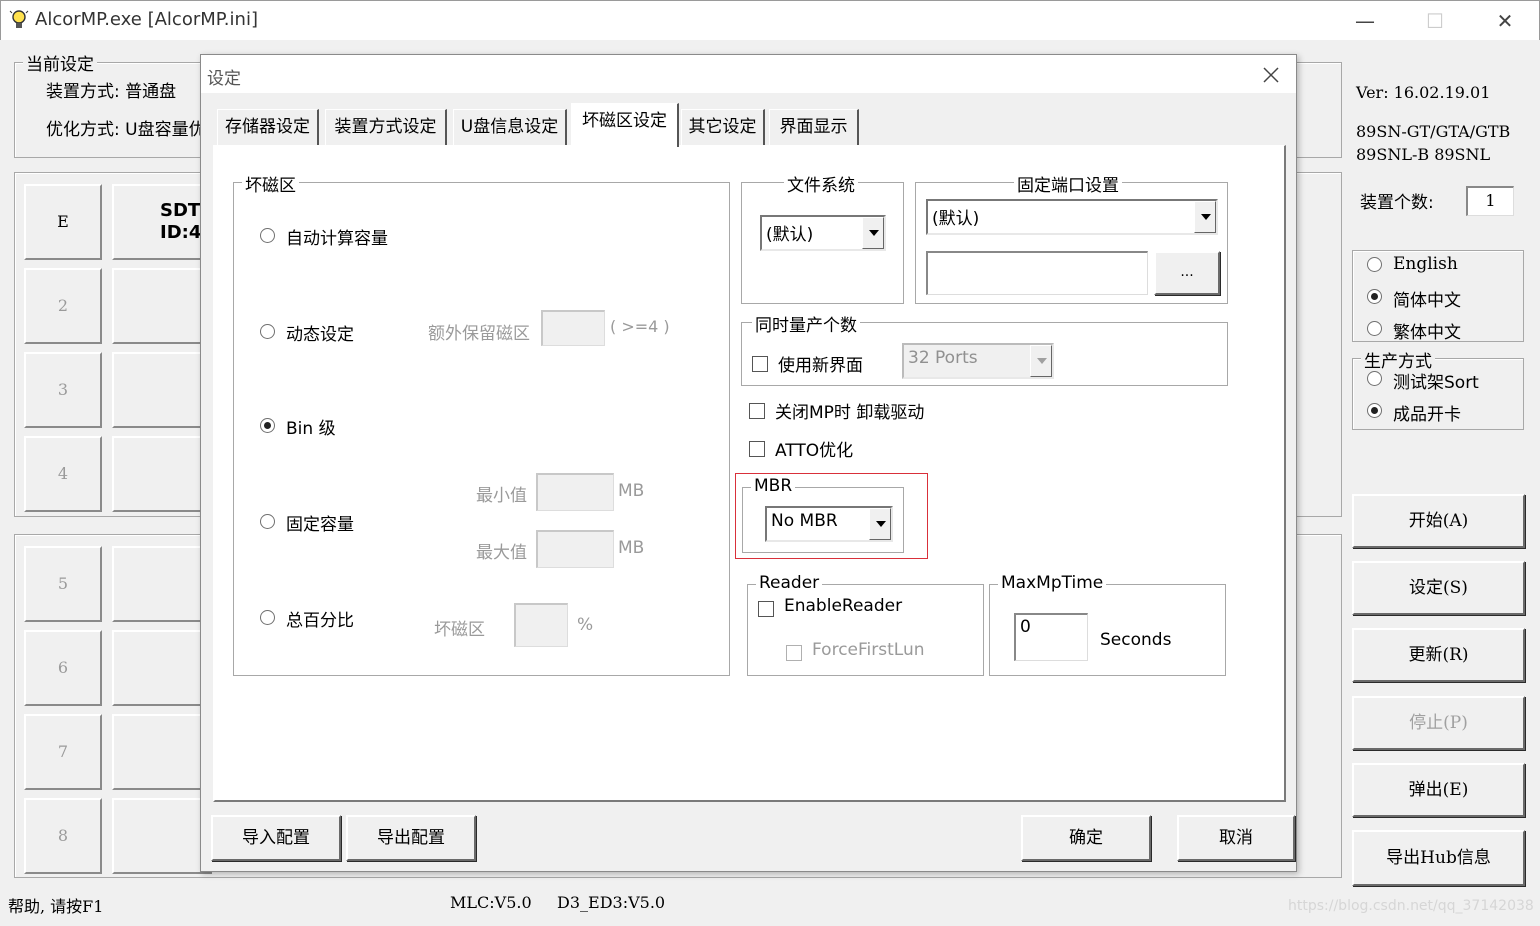 This screenshot has height=926, width=1540. I want to click on slot-button-4: 4, so click(63, 474).